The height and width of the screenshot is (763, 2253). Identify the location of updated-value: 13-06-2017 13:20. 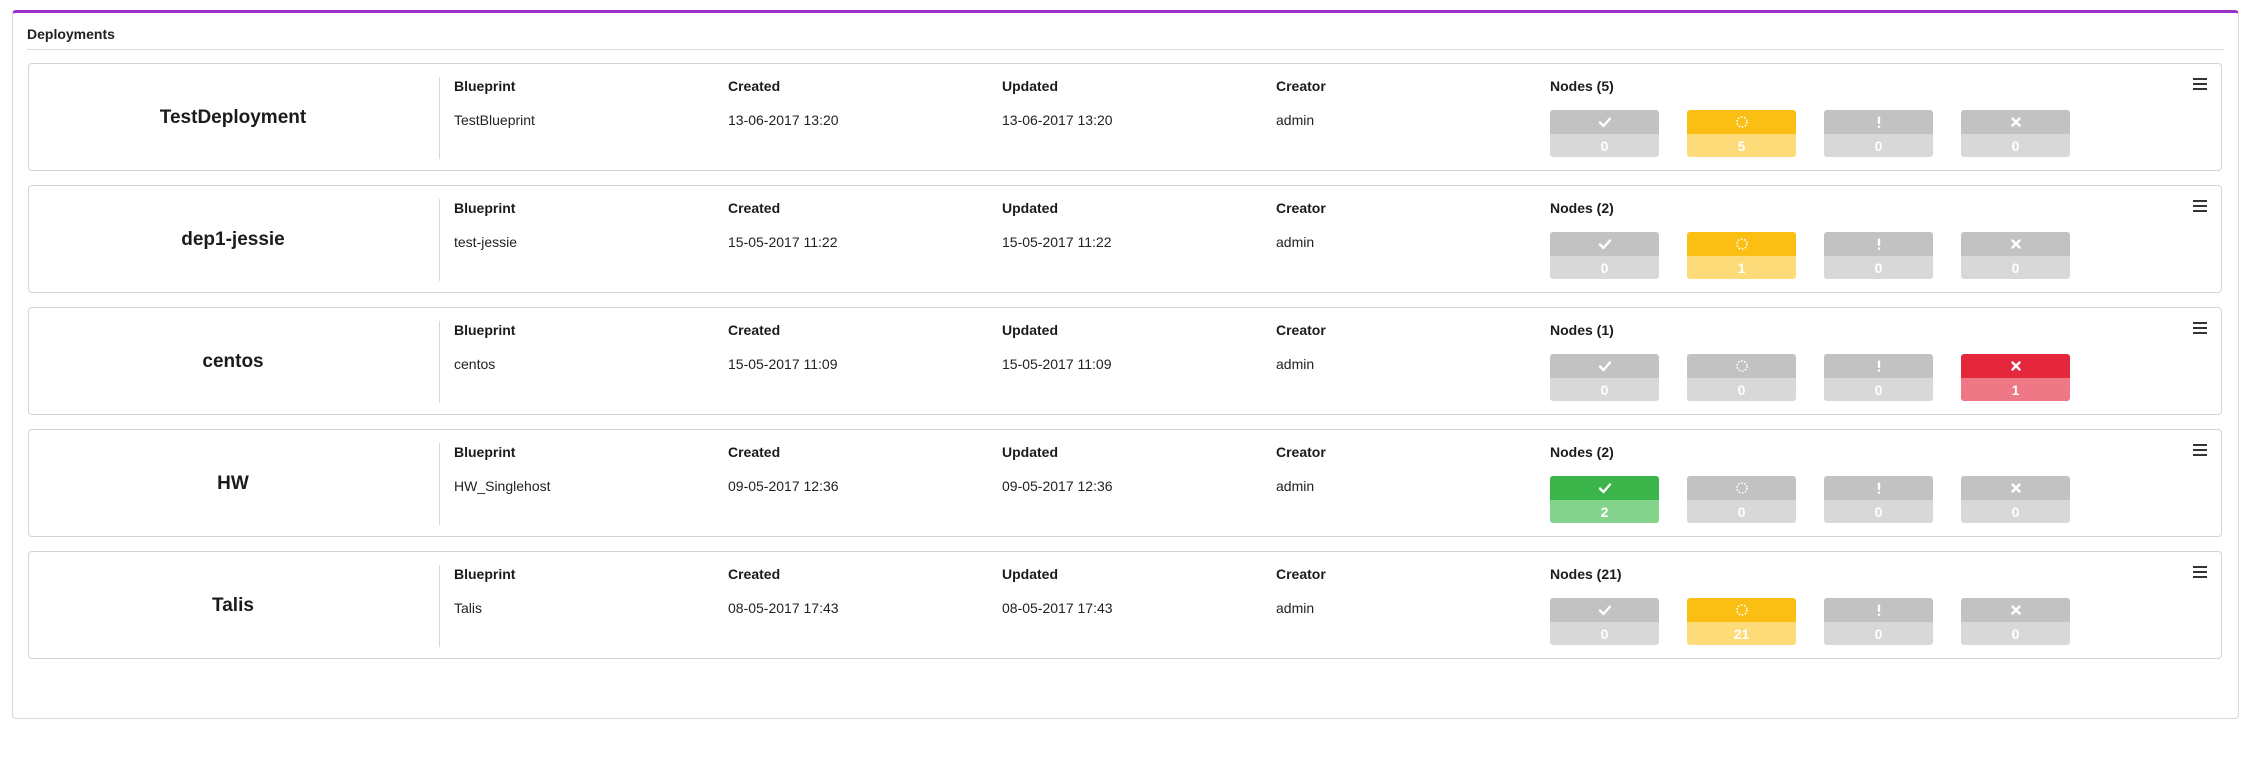
(1057, 120).